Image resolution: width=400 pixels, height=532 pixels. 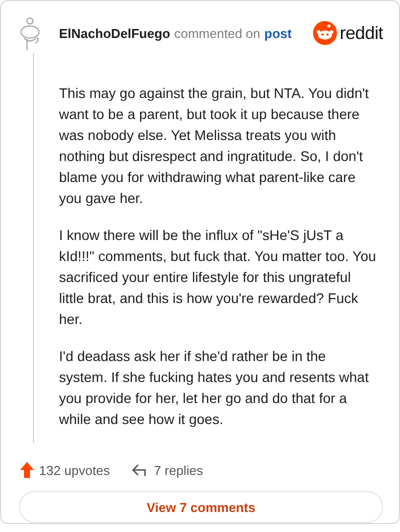 I want to click on post-link: post, so click(x=278, y=33).